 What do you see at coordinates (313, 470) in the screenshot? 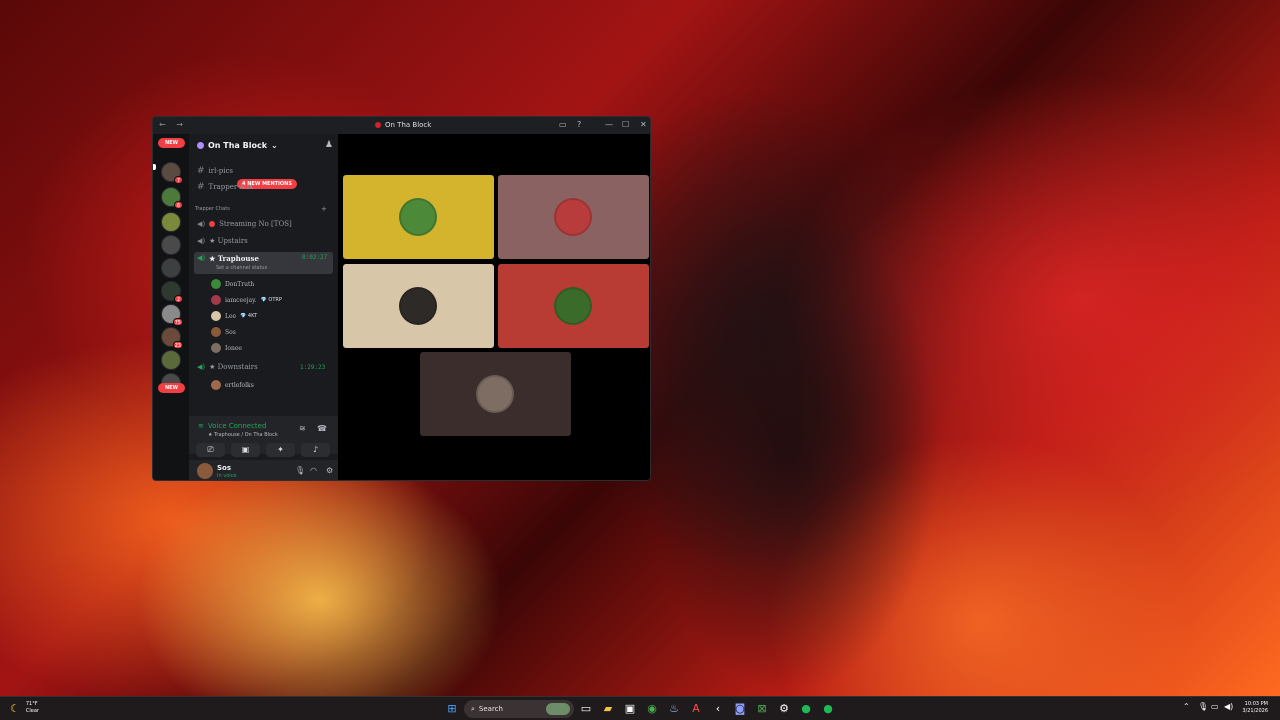
I see `headphones-icon: ◠` at bounding box center [313, 470].